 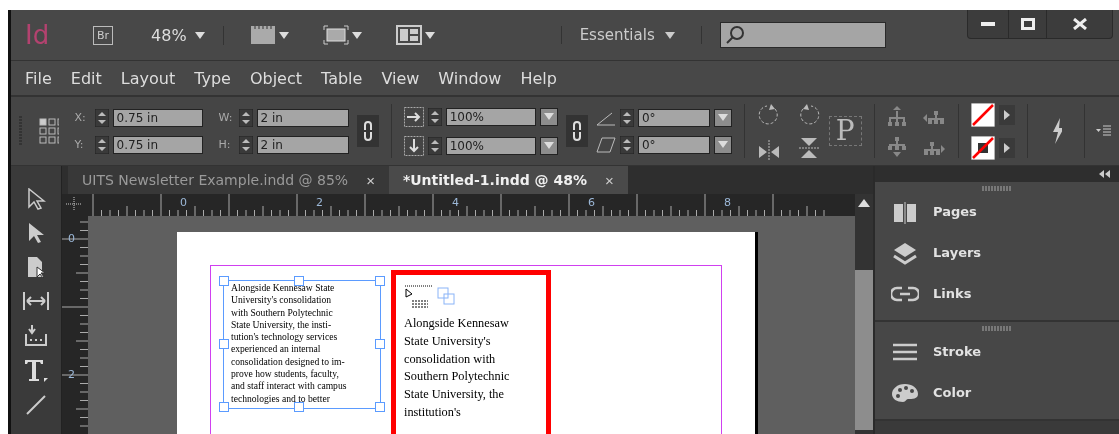 I want to click on document-tab: UITS Newsletter Example.indd @ 85% ×, so click(x=228, y=180).